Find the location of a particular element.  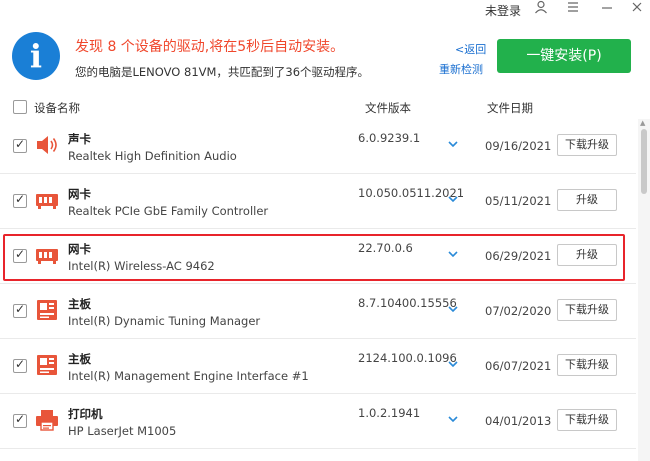

menu-icon is located at coordinates (573, 10).